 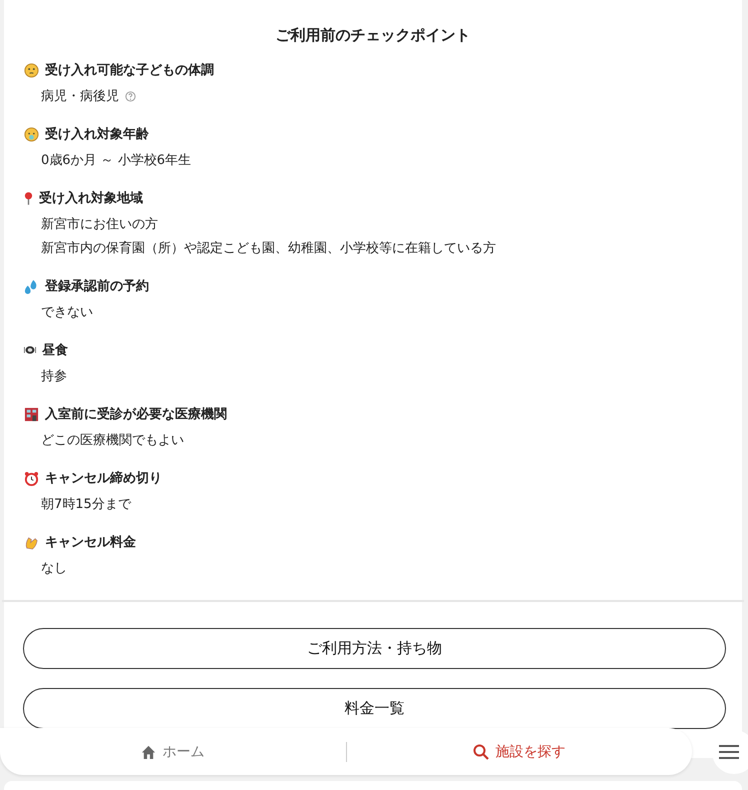 I want to click on item-value: できない, so click(x=67, y=312).